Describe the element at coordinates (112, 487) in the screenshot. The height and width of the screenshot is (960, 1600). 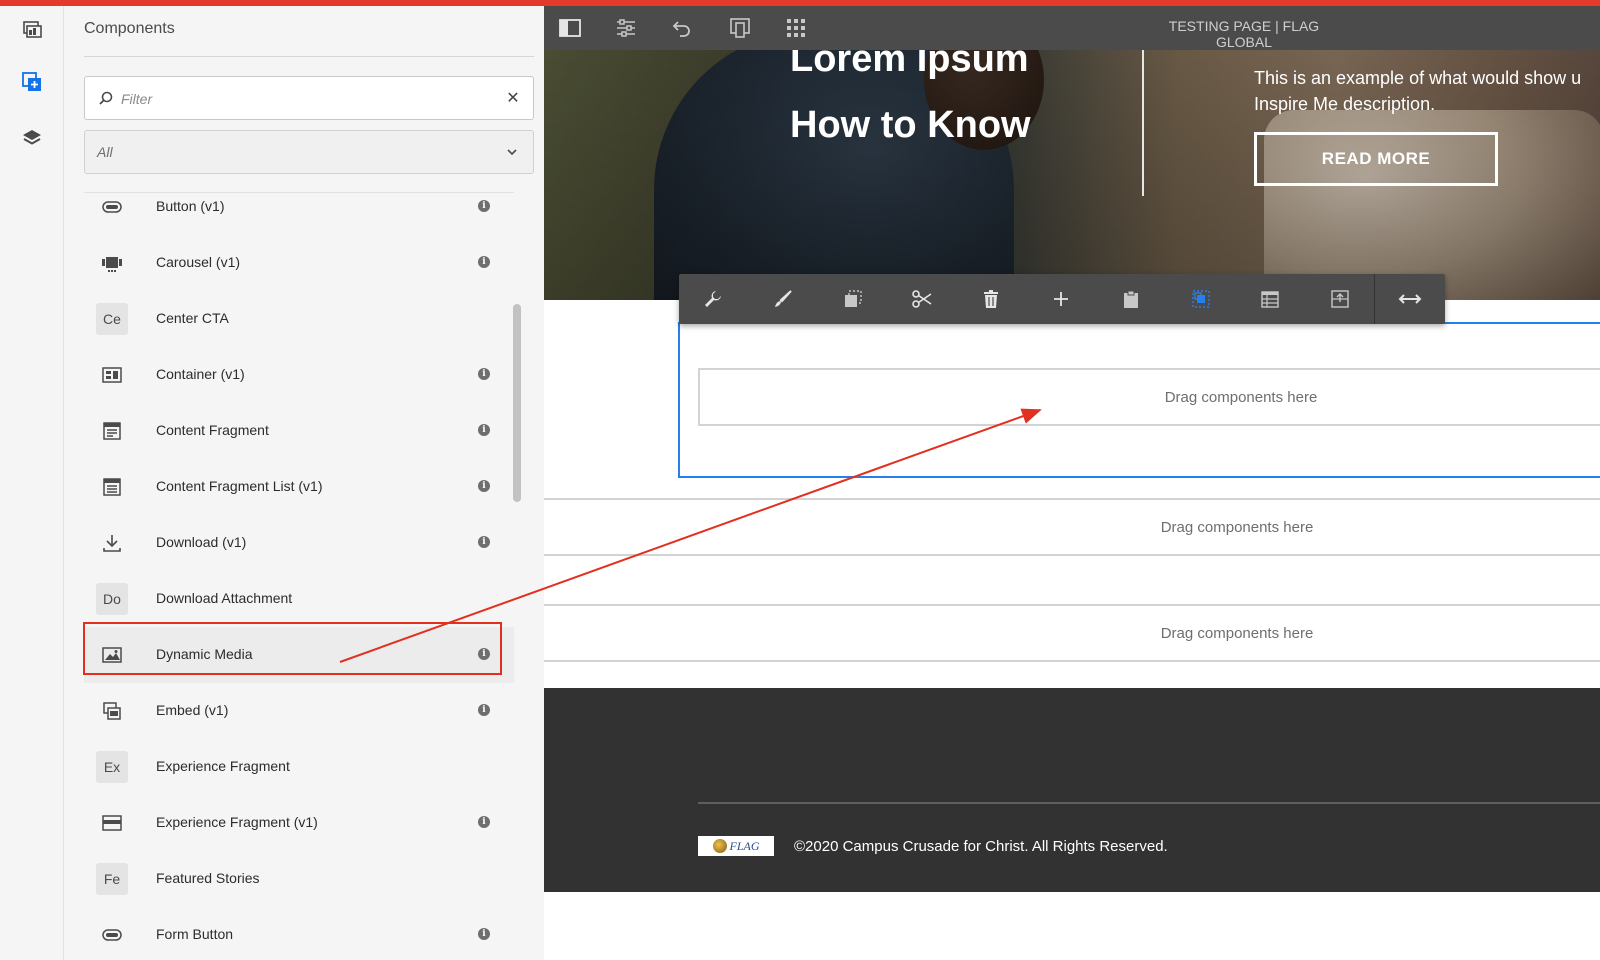
I see `content-fragment-list-icon` at that location.